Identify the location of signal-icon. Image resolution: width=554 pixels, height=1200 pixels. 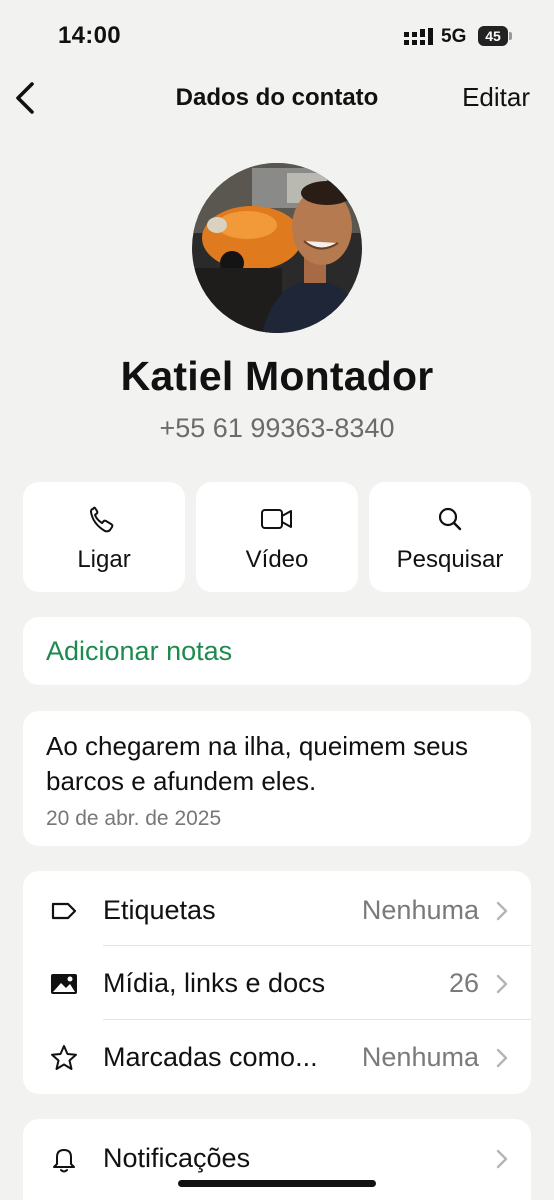
(418, 36).